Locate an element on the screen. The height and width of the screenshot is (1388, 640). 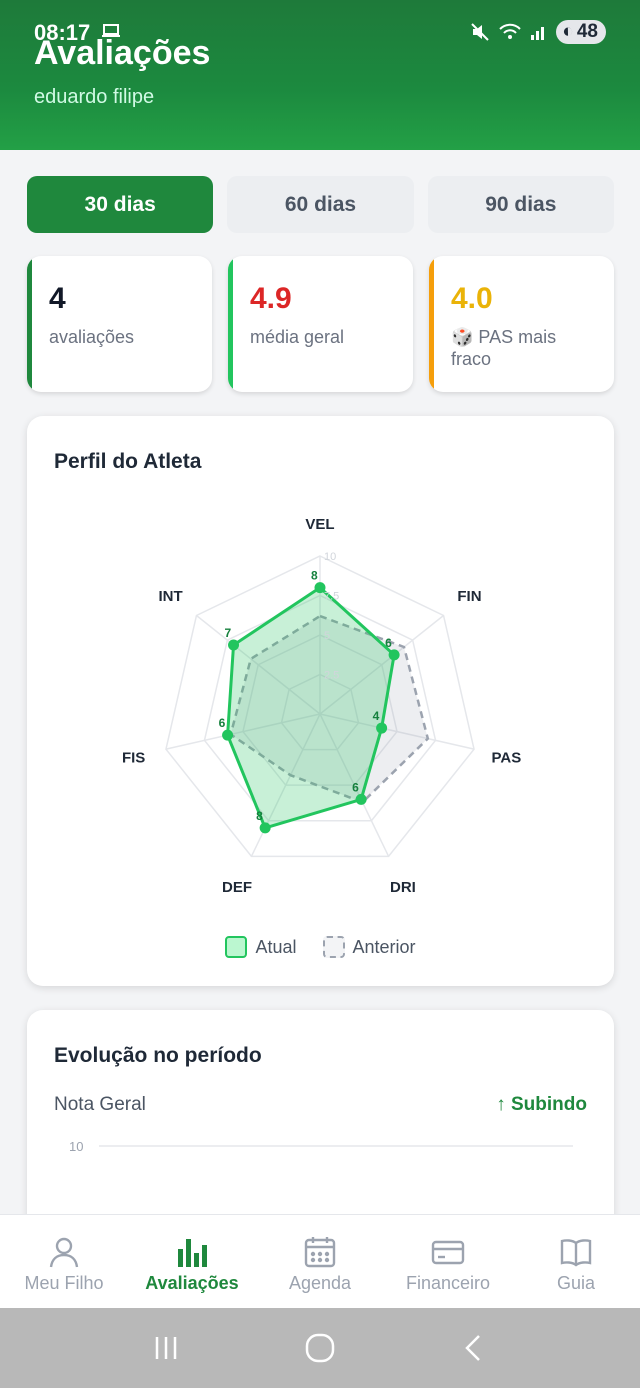
nav-label: Agenda is located at coordinates (320, 1283).